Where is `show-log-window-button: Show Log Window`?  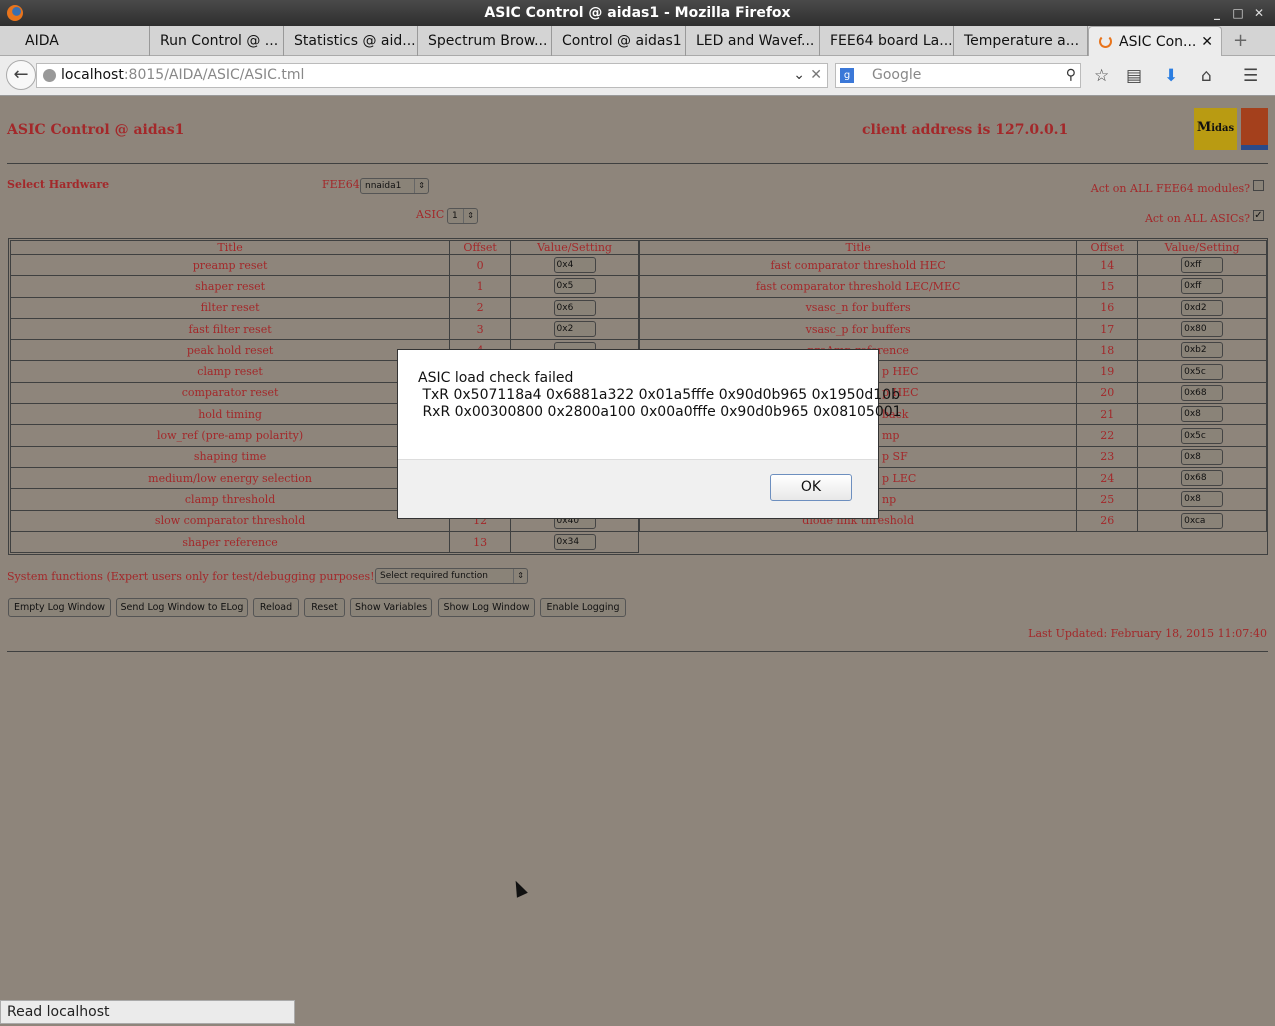 show-log-window-button: Show Log Window is located at coordinates (486, 607).